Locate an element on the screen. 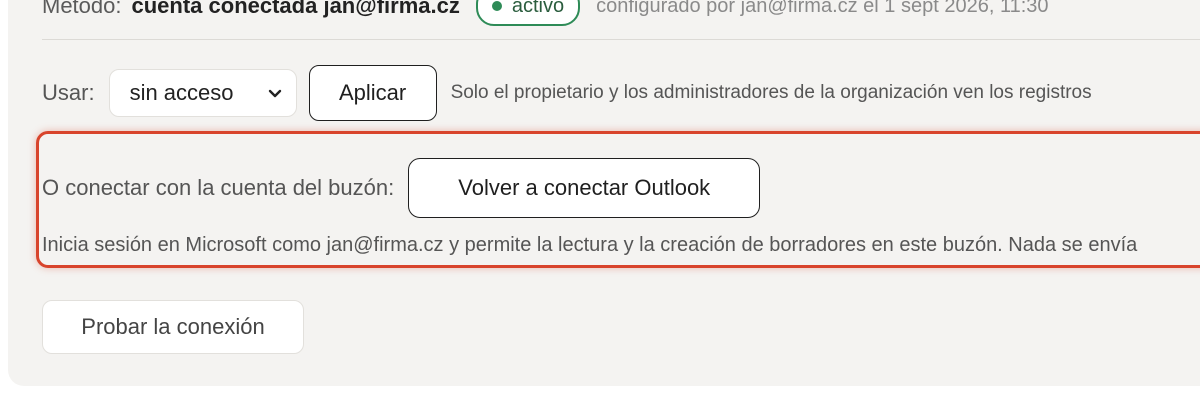 The height and width of the screenshot is (400, 1200). status-badge: activo is located at coordinates (528, 13).